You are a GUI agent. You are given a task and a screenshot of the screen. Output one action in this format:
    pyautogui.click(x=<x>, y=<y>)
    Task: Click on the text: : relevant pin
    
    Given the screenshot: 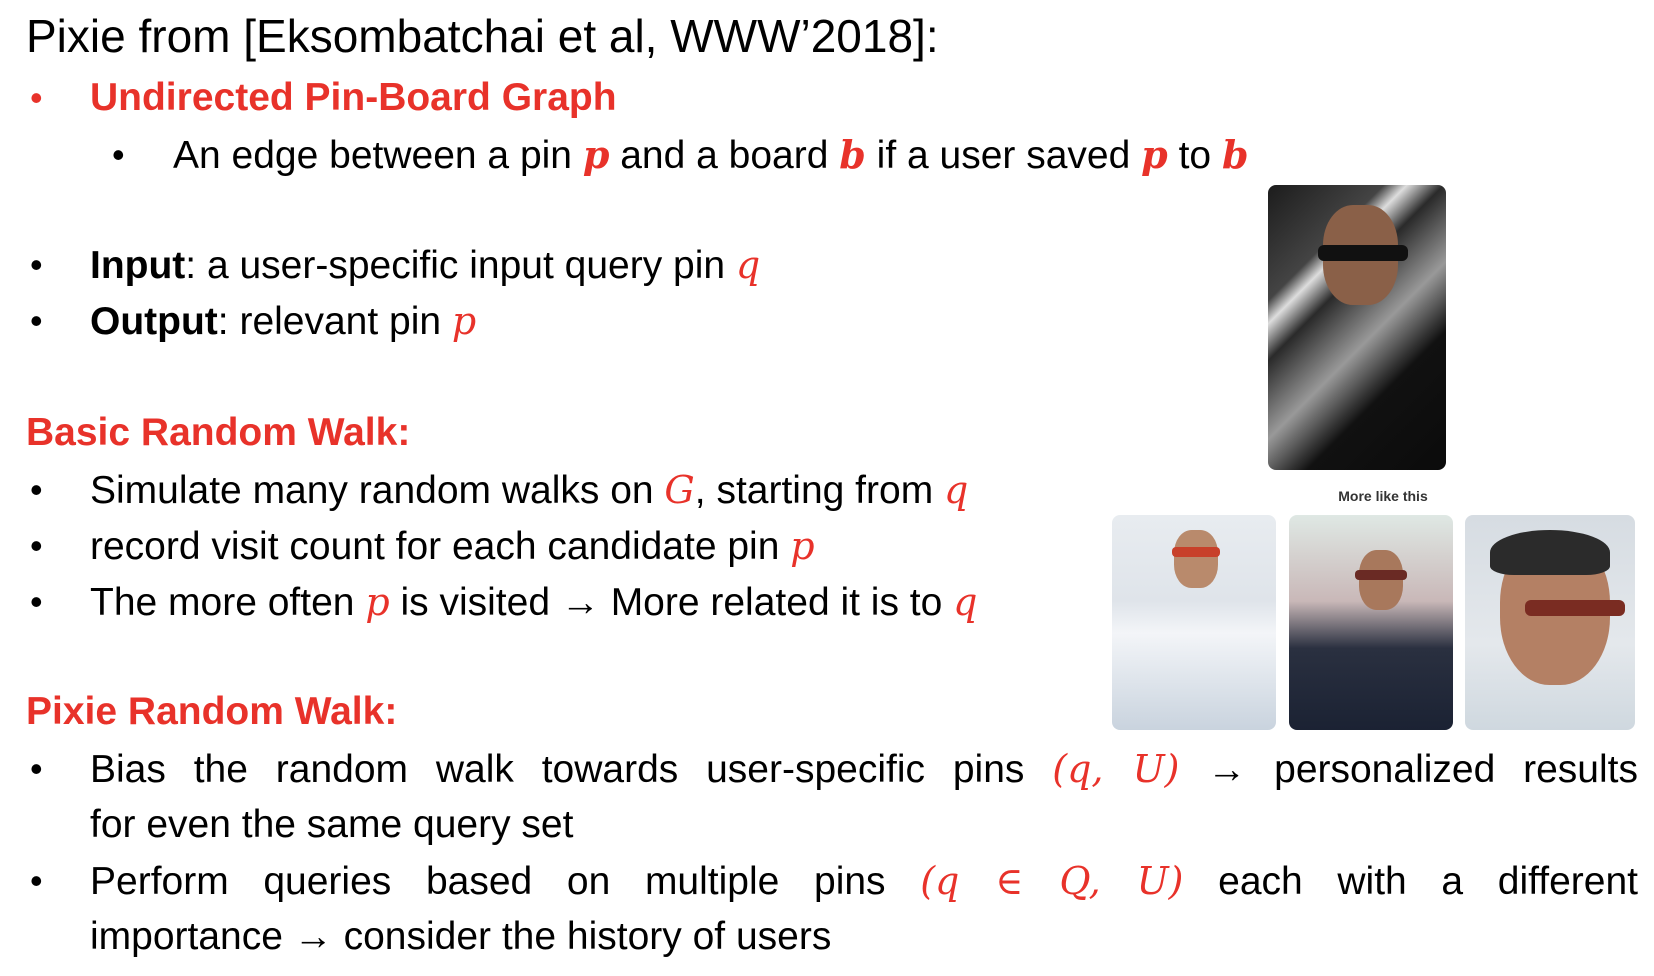 What is the action you would take?
    pyautogui.click(x=334, y=321)
    